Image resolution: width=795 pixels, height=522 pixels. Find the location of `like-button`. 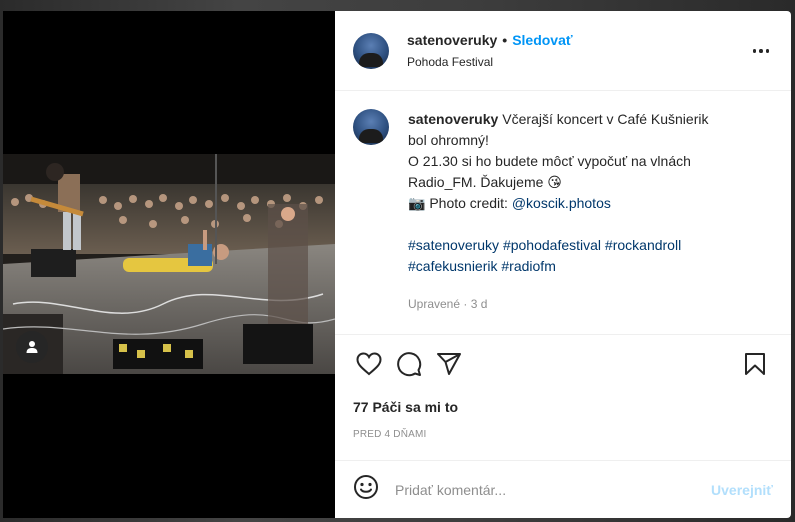

like-button is located at coordinates (369, 364).